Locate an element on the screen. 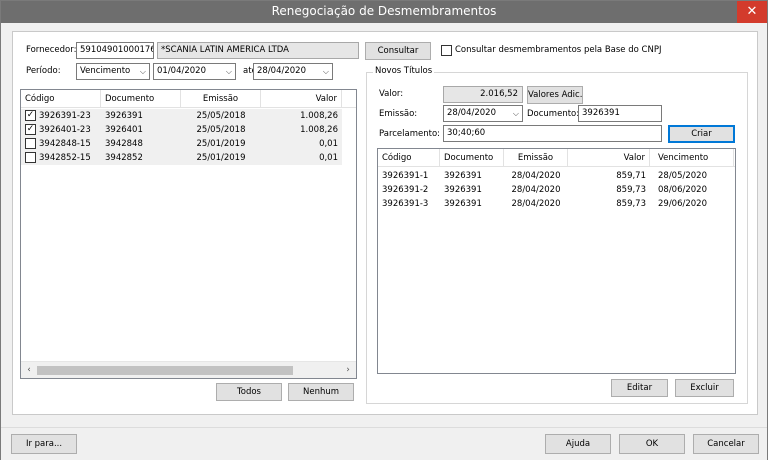 This screenshot has width=768, height=460. horizontal-scrollbar: ‹ › is located at coordinates (188, 369).